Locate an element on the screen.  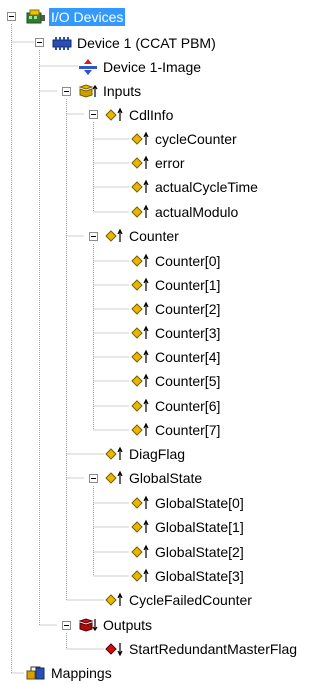
tree-node-counter-3: Counter[3] is located at coordinates (176, 333).